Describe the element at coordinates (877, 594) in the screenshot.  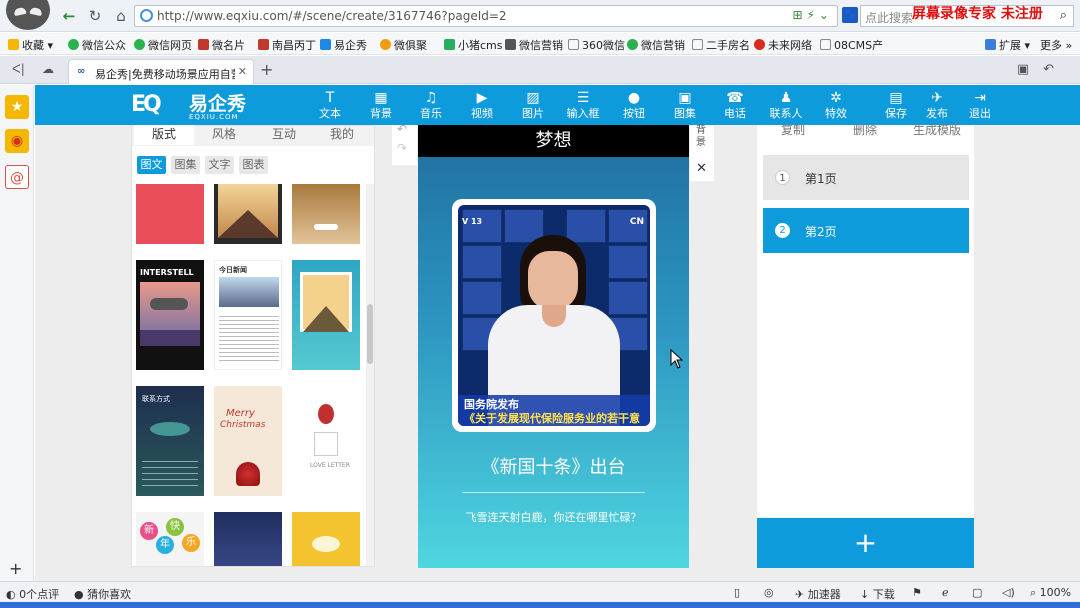
I see `download-button: ↓ 下载` at that location.